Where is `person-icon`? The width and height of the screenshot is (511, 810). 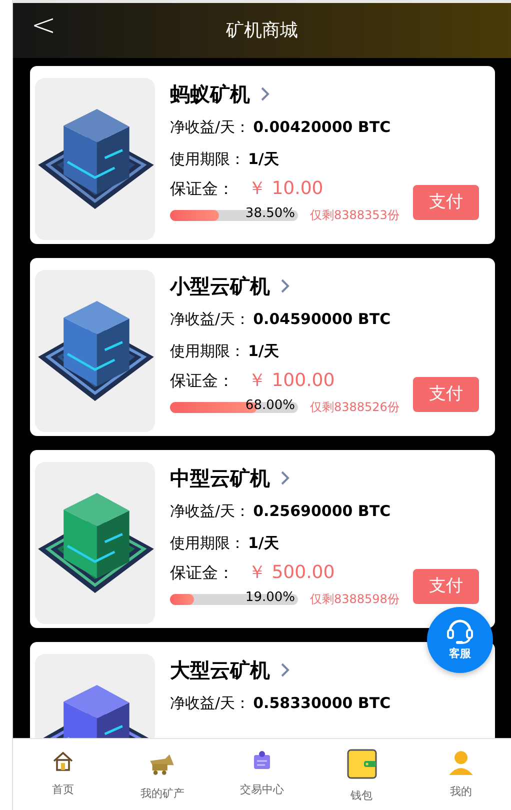
person-icon is located at coordinates (461, 762).